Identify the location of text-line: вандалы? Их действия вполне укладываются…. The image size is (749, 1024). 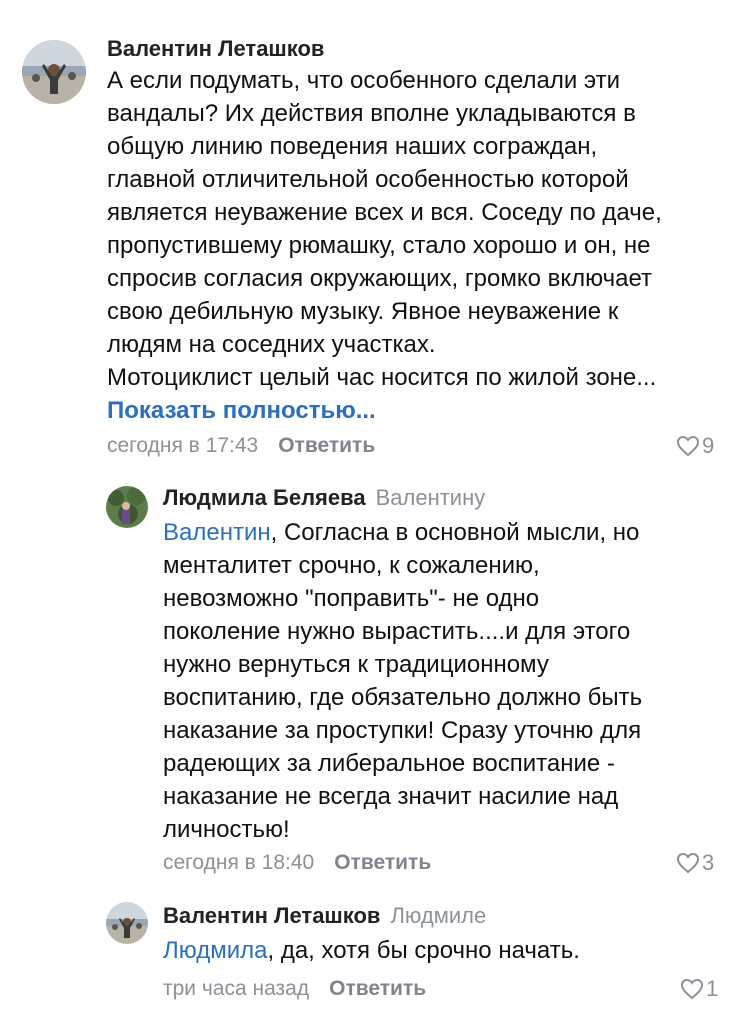
(371, 113).